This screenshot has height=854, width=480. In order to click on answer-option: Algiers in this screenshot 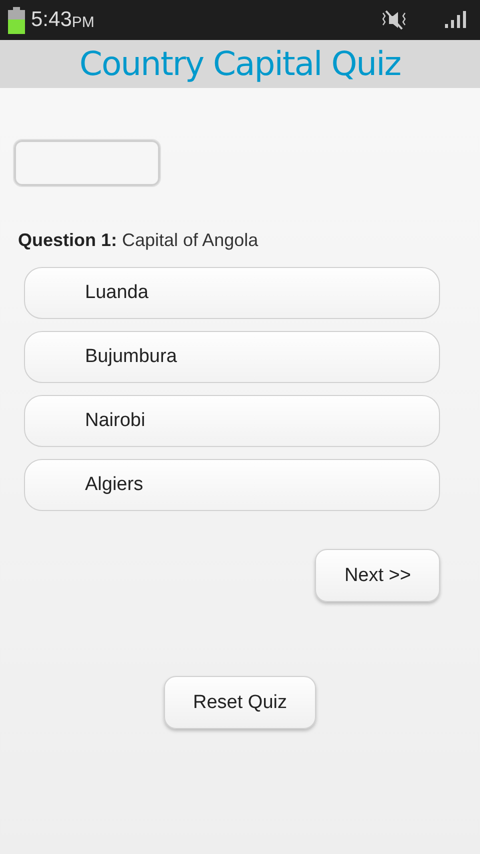, I will do `click(232, 485)`.